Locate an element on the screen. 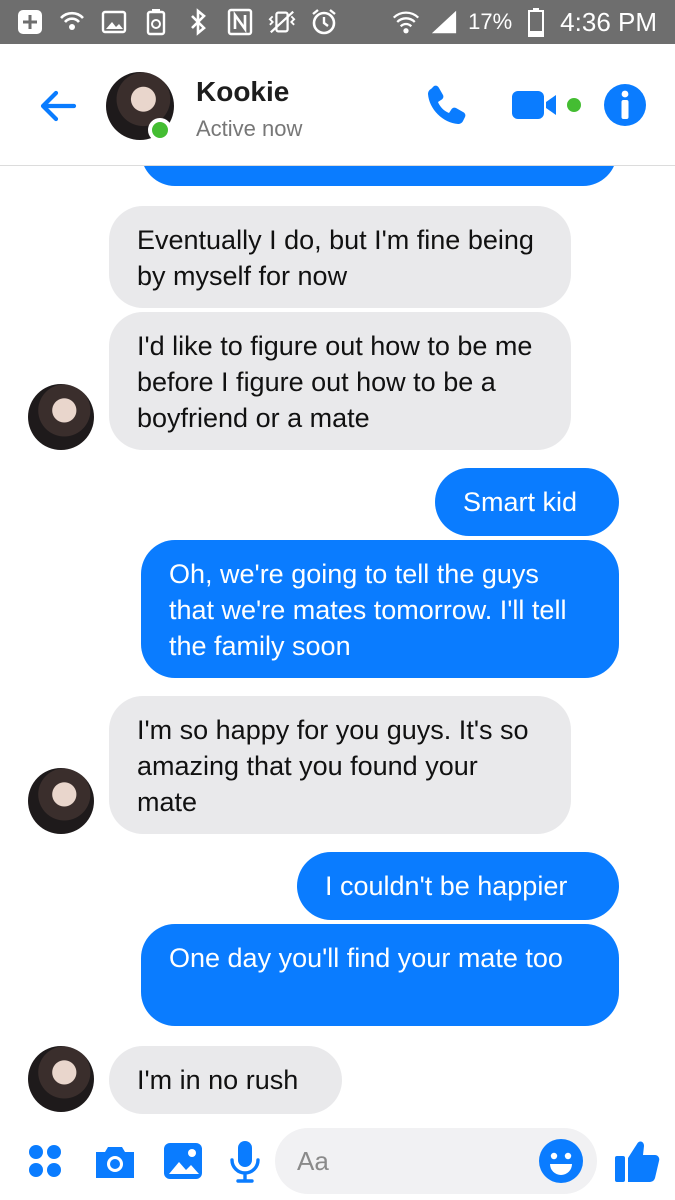  contact-name: Kookie is located at coordinates (242, 92).